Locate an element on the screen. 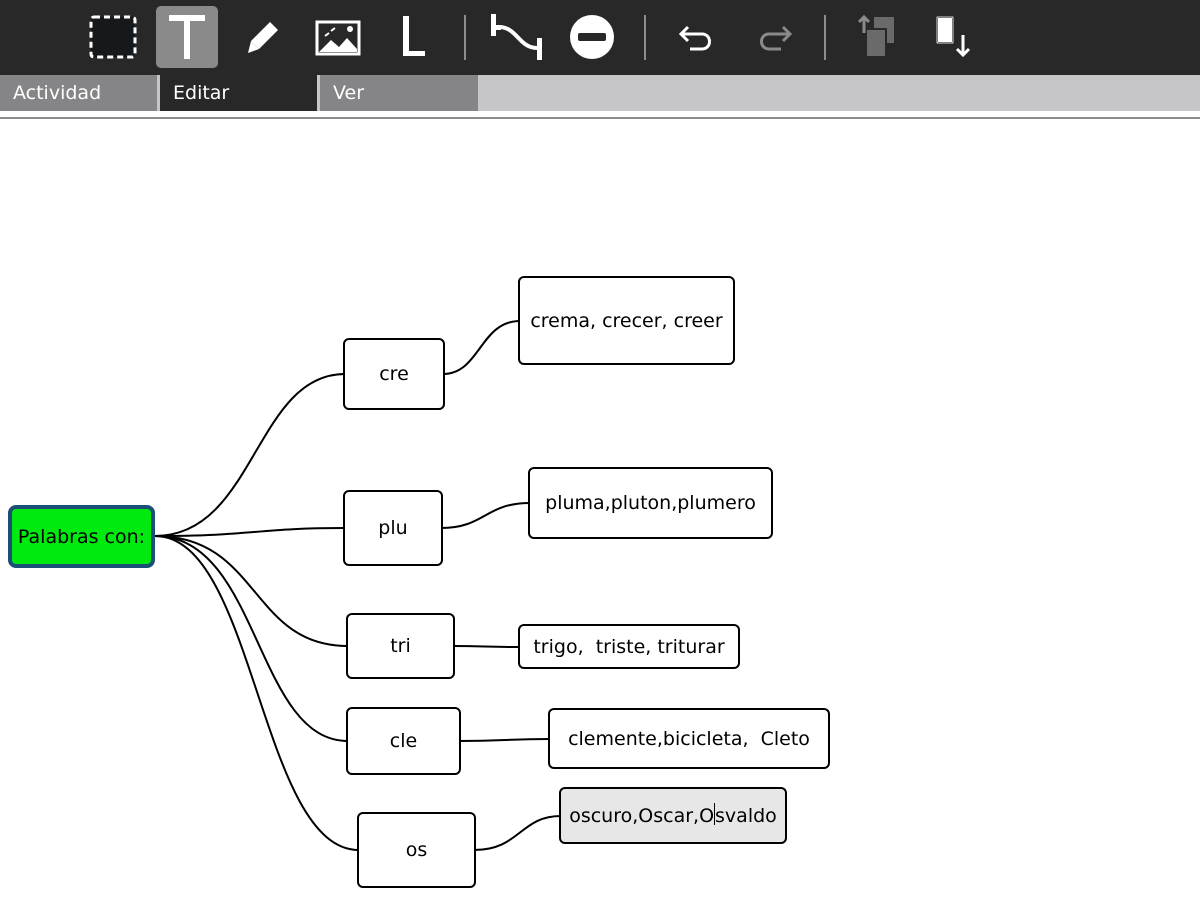  text-tool is located at coordinates (187, 37).